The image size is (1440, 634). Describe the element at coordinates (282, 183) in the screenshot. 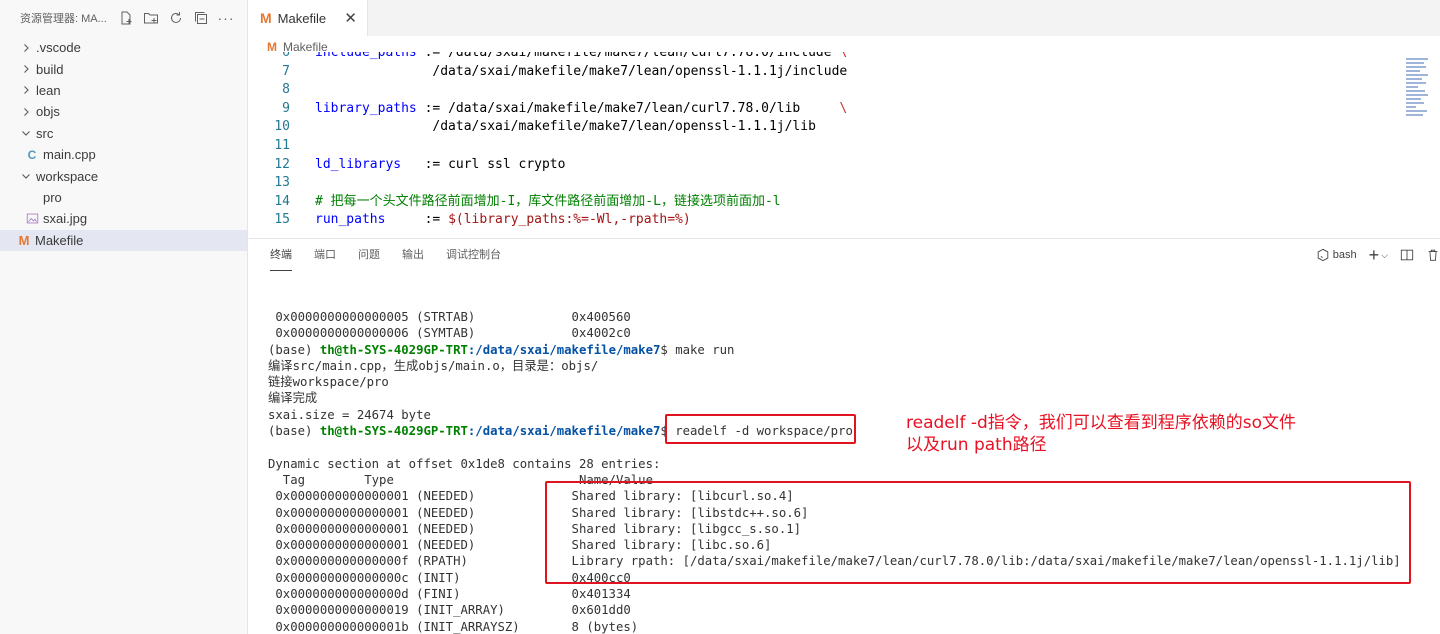

I see `line-number: 13` at that location.